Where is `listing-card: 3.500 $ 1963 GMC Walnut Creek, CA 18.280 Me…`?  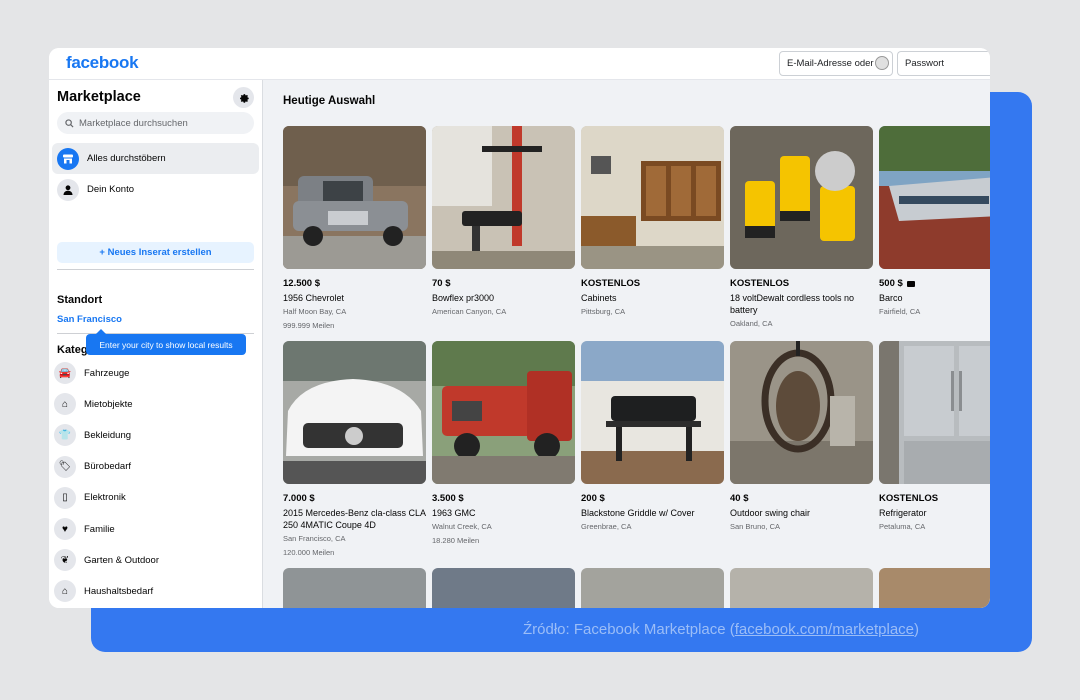 listing-card: 3.500 $ 1963 GMC Walnut Creek, CA 18.280 Me… is located at coordinates (504, 444).